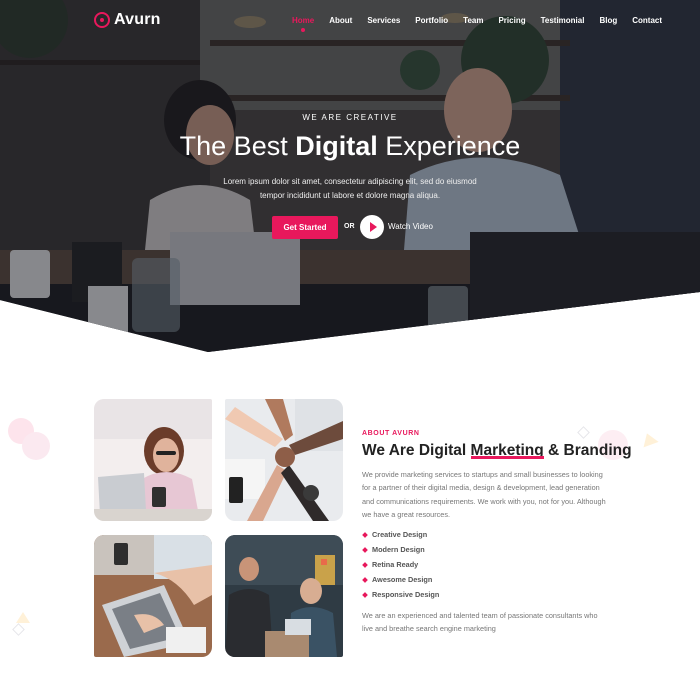  I want to click on photo-typing-laptop, so click(153, 596).